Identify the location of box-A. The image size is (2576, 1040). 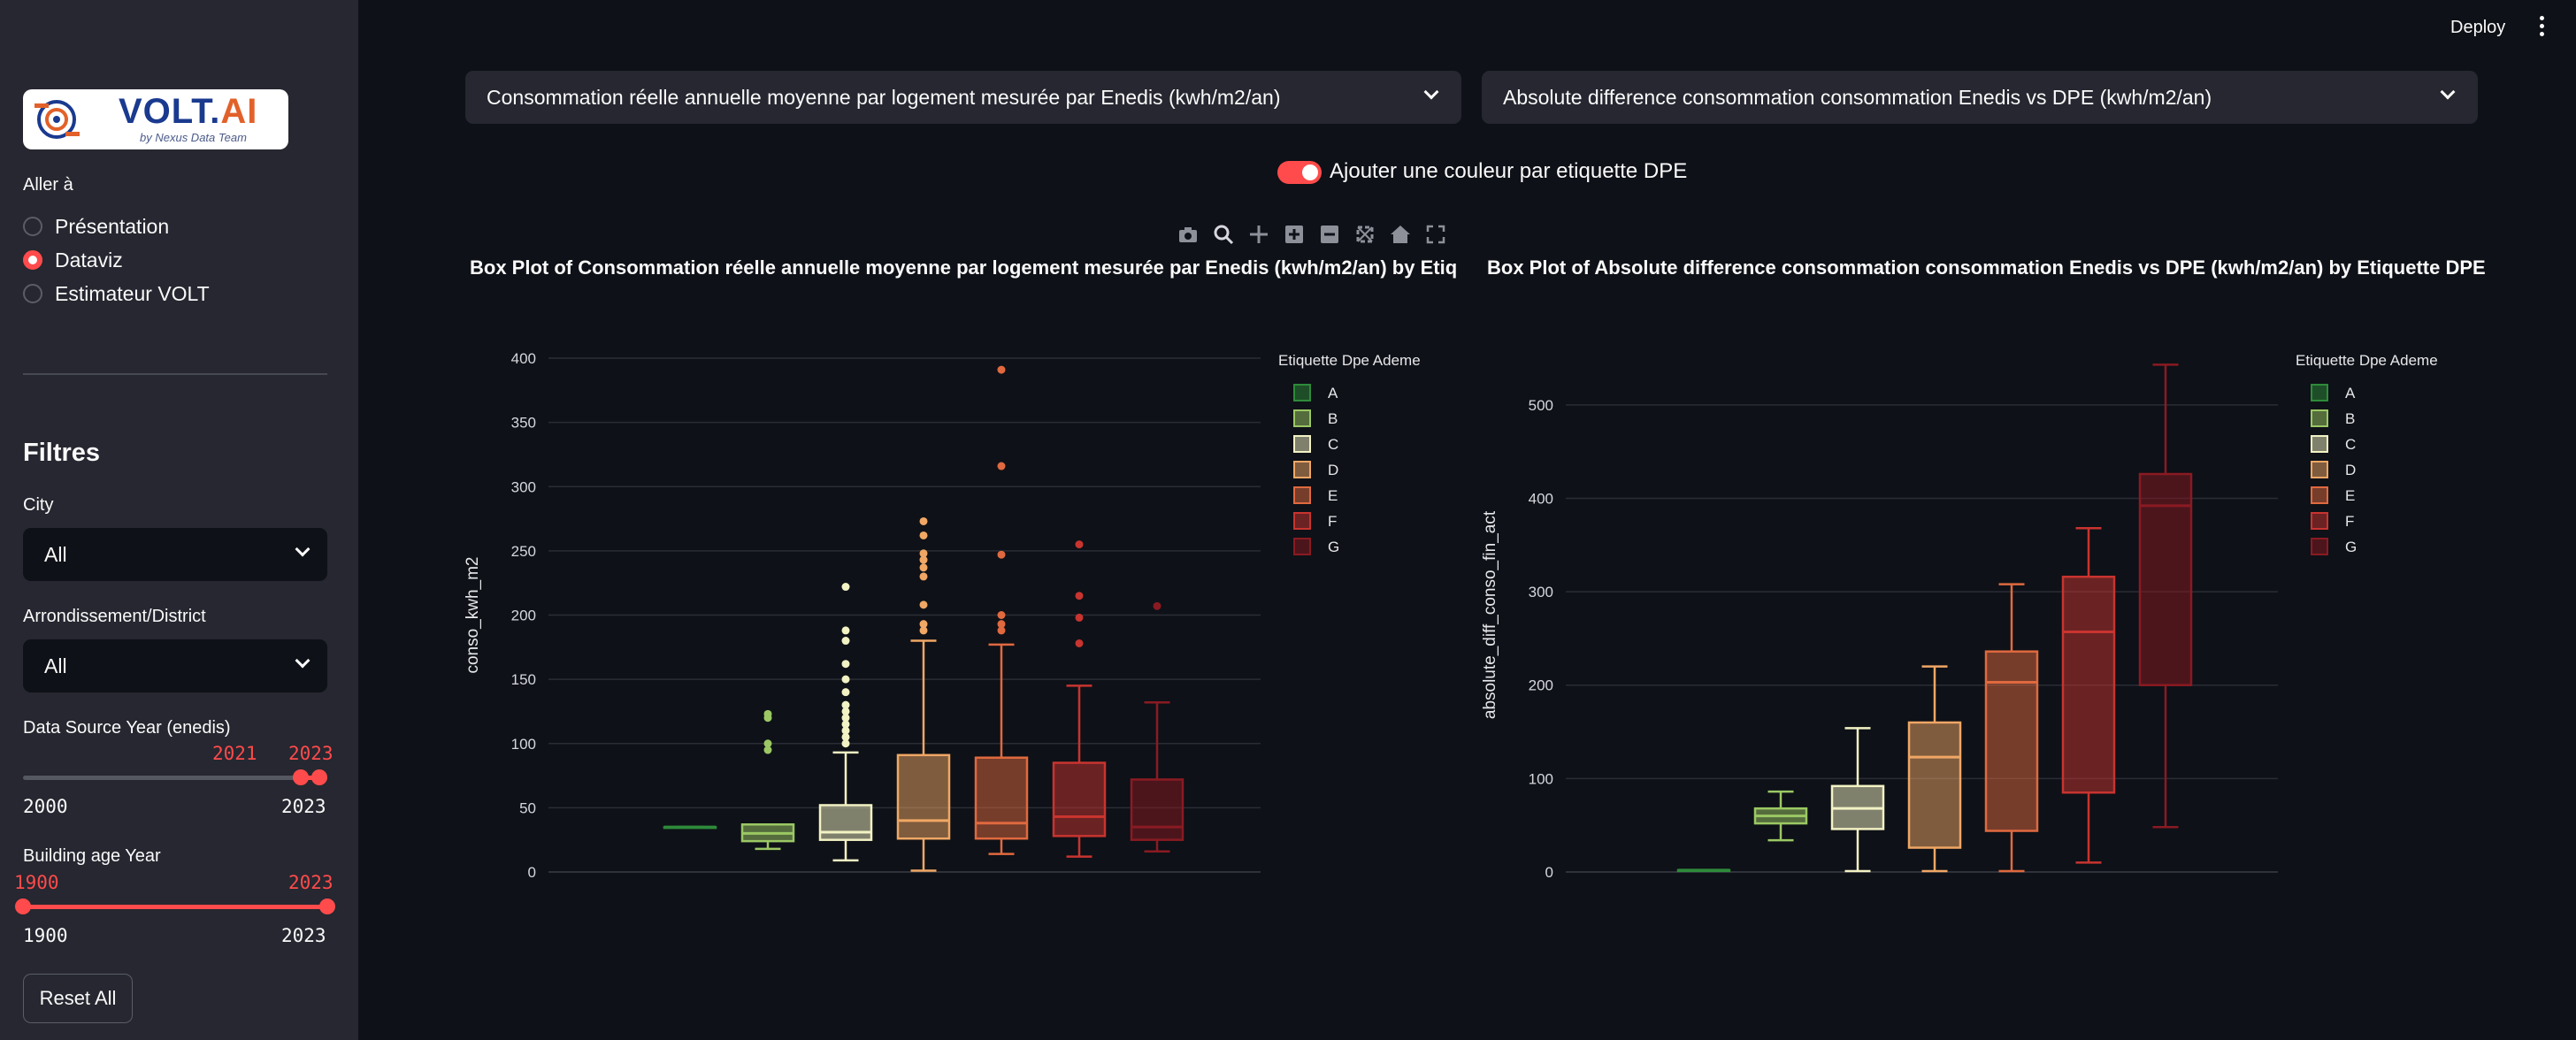
(1703, 870).